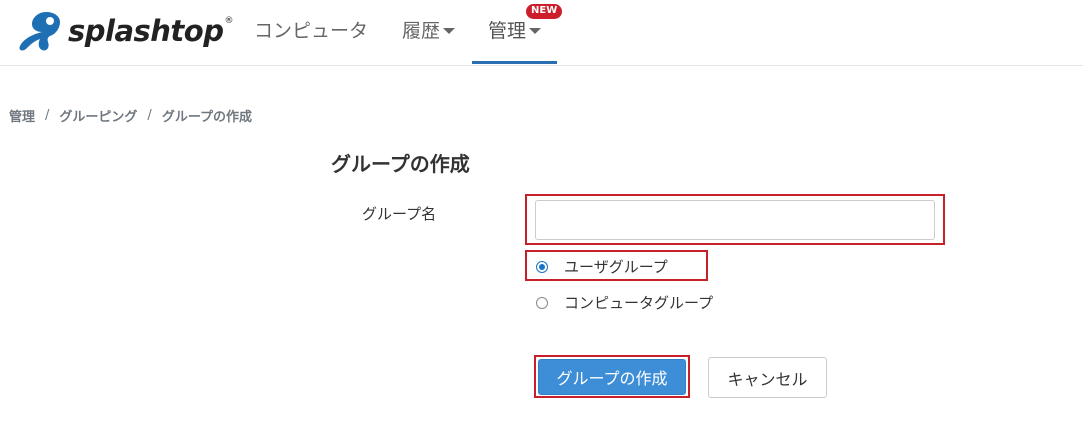 The height and width of the screenshot is (433, 1083). What do you see at coordinates (40, 31) in the screenshot?
I see `splashtop-logo-icon` at bounding box center [40, 31].